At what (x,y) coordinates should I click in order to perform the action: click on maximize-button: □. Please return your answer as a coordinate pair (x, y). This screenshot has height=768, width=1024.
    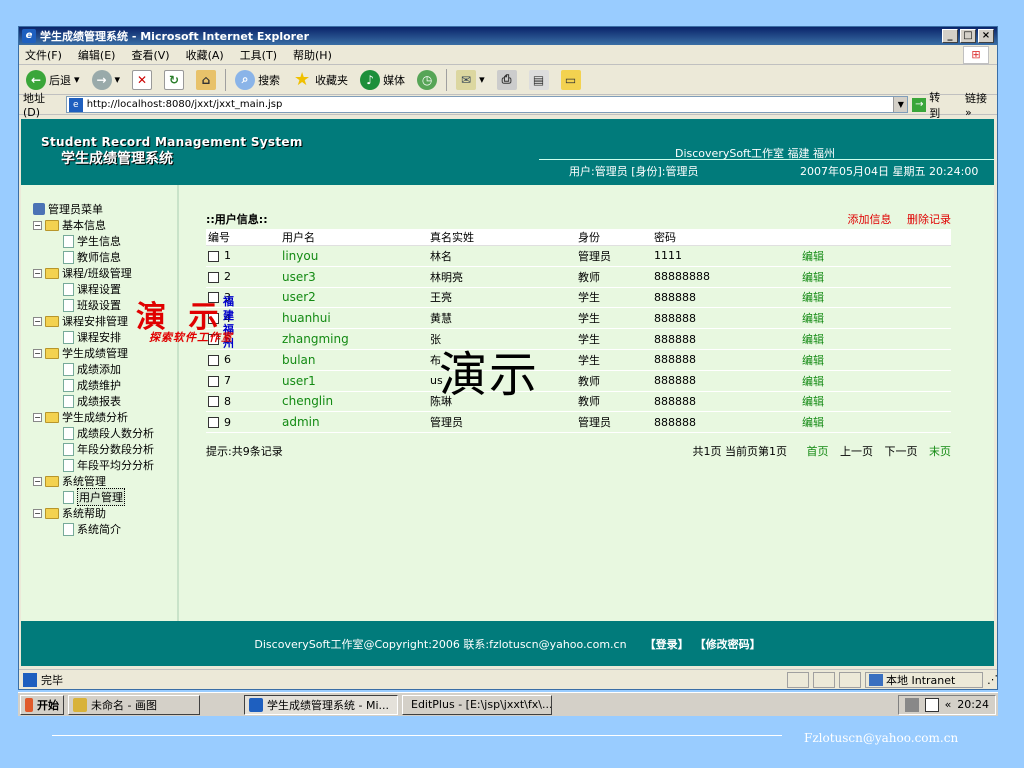
    Looking at the image, I should click on (968, 36).